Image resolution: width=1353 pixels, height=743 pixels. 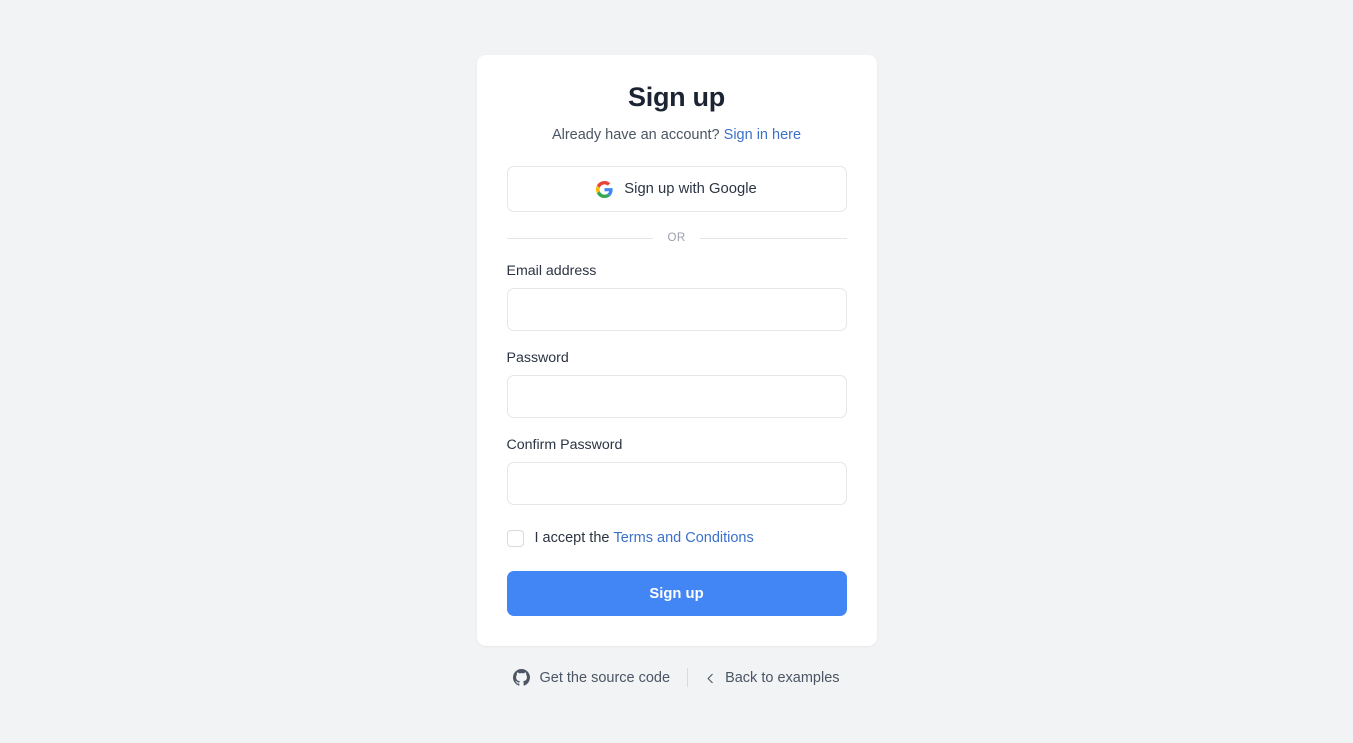 I want to click on sign-up-with-google-button: Sign up with Google, so click(x=676, y=189).